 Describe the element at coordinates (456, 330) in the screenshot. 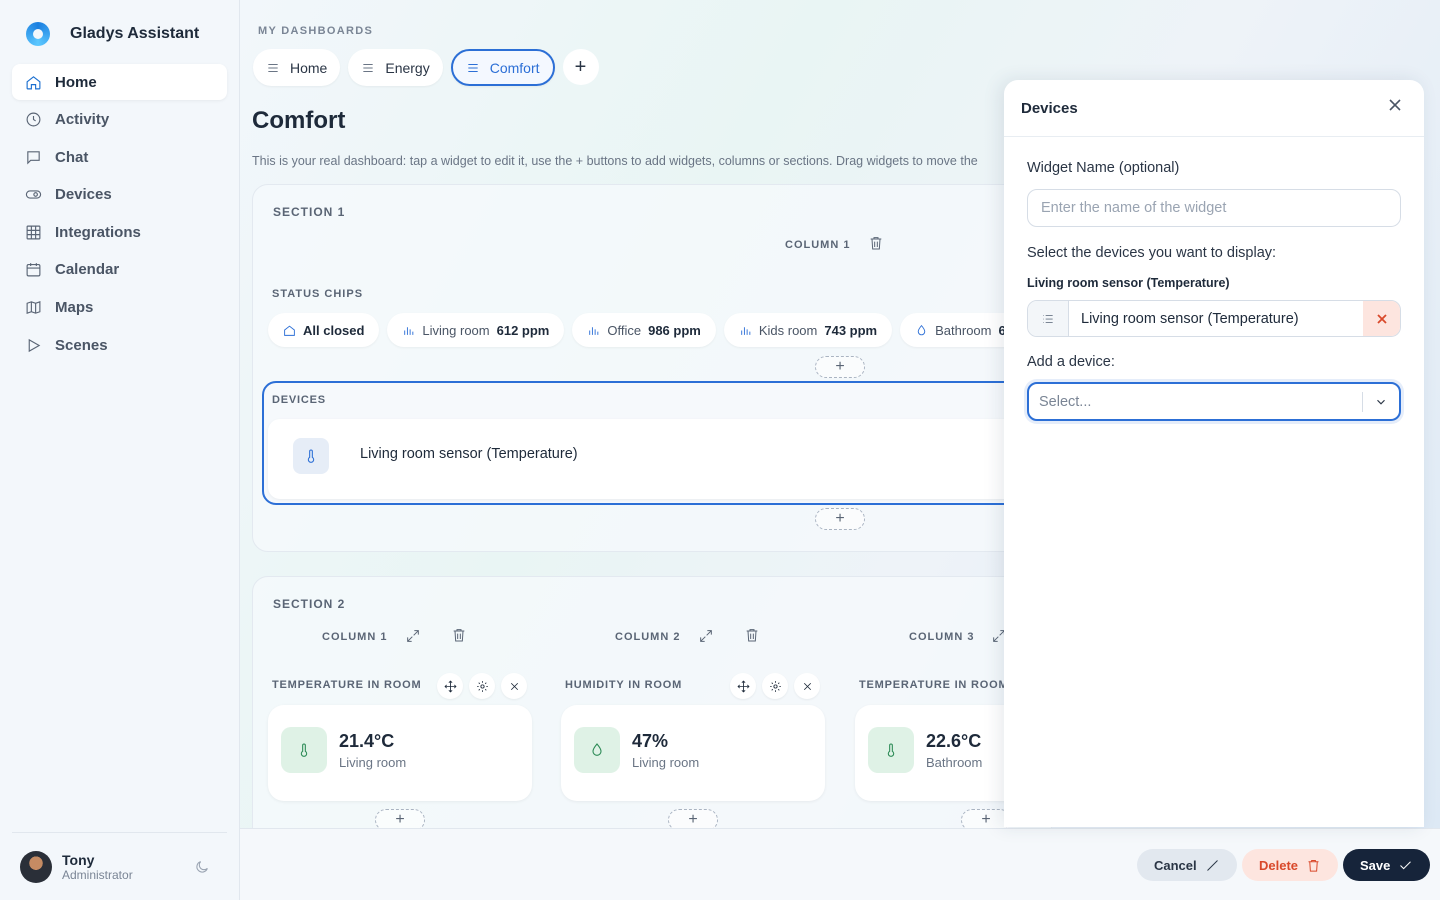

I see `chip-label: Living room` at that location.